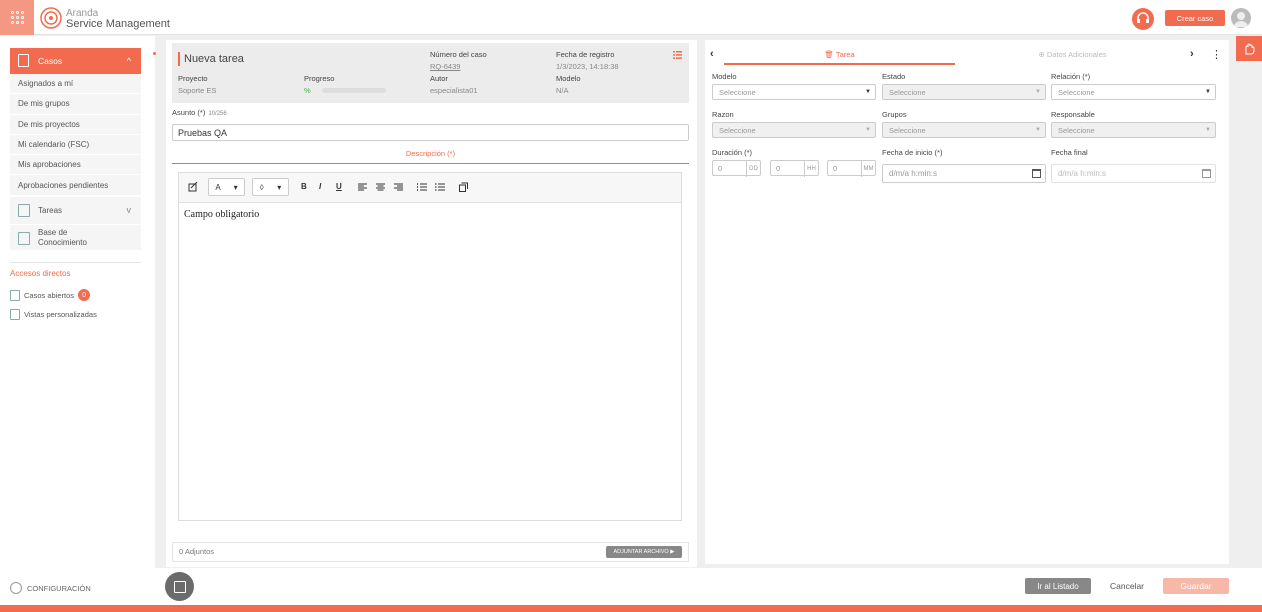 The width and height of the screenshot is (1262, 612). Describe the element at coordinates (868, 169) in the screenshot. I see `duration-minutes-unit: MM` at that location.